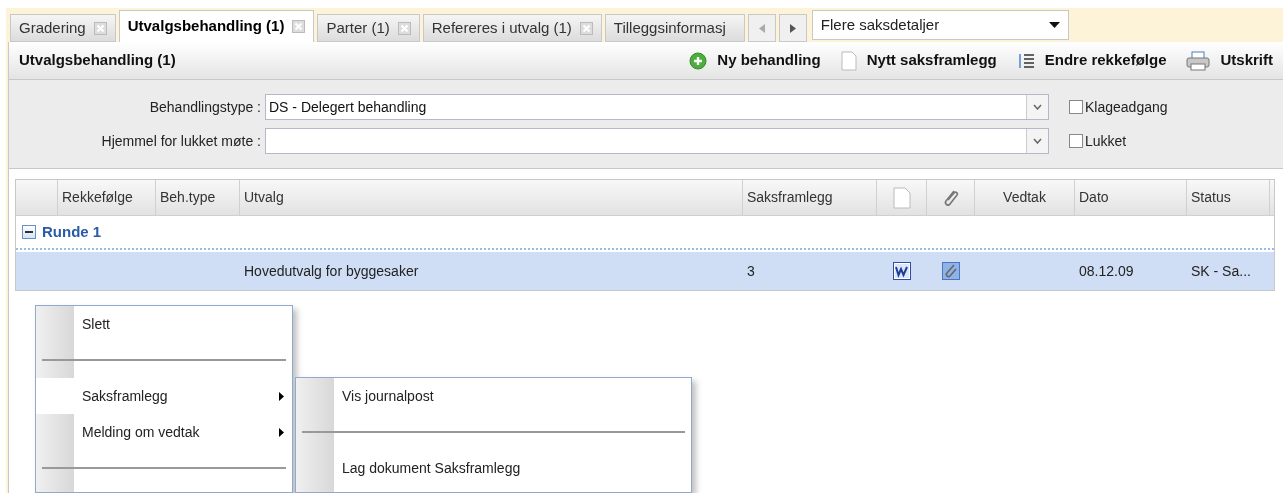 The height and width of the screenshot is (493, 1283). What do you see at coordinates (164, 432) in the screenshot?
I see `menu-item: Melding om vedtak` at bounding box center [164, 432].